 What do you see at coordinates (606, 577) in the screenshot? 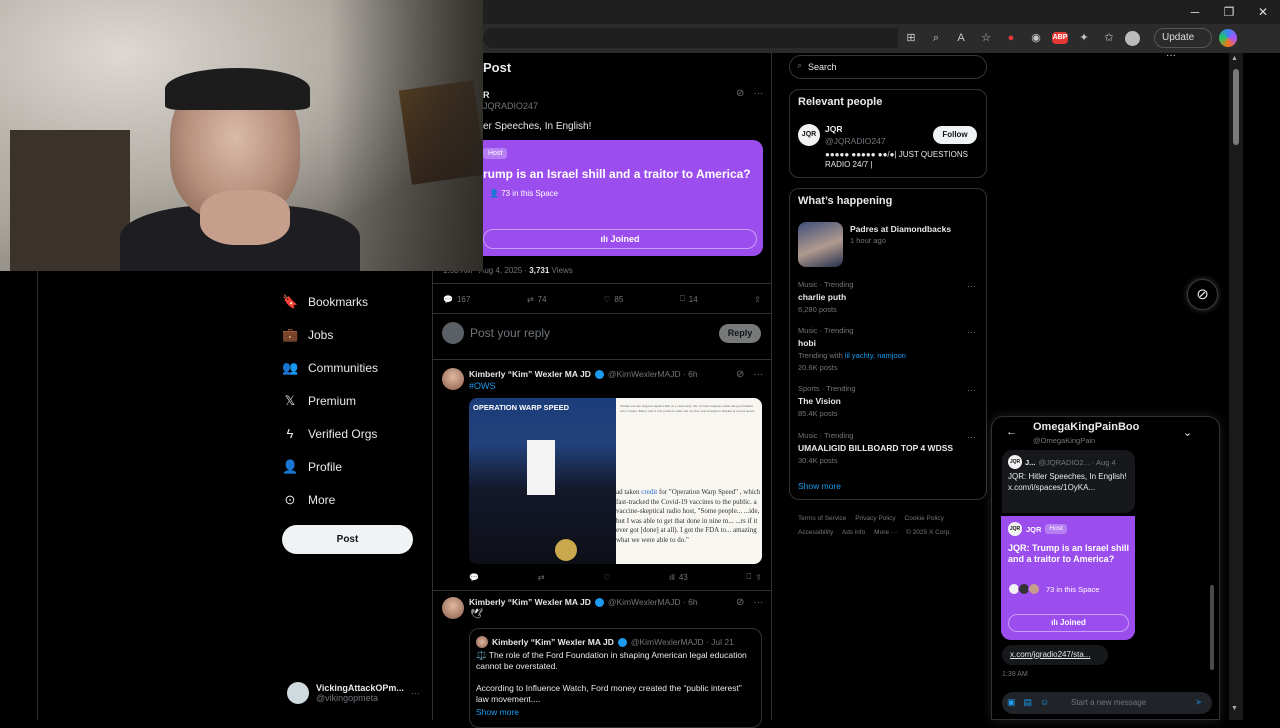
I see `like-action: ♡` at bounding box center [606, 577].